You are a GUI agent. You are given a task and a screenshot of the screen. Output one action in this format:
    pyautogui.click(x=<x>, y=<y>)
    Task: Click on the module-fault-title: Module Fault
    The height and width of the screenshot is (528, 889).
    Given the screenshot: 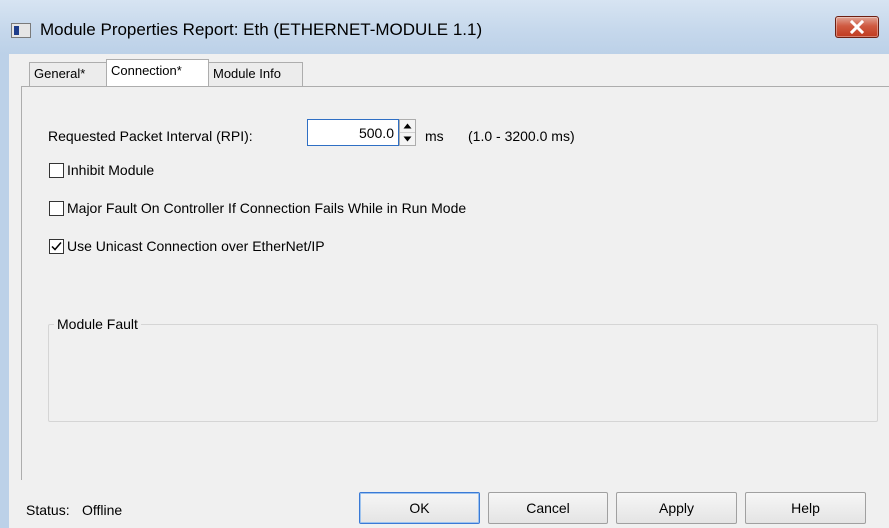 What is the action you would take?
    pyautogui.click(x=97, y=324)
    